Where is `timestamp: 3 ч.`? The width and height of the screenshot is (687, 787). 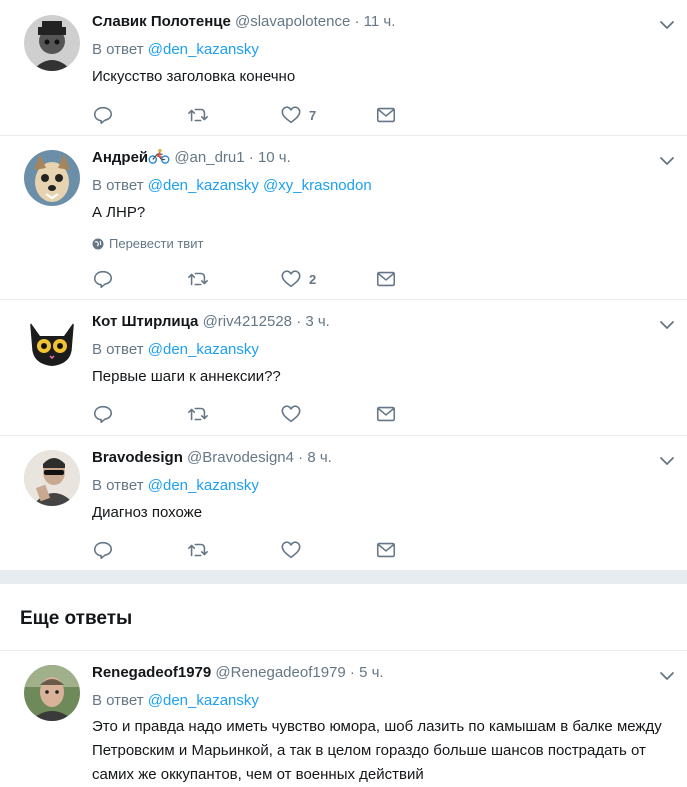
timestamp: 3 ч. is located at coordinates (317, 321).